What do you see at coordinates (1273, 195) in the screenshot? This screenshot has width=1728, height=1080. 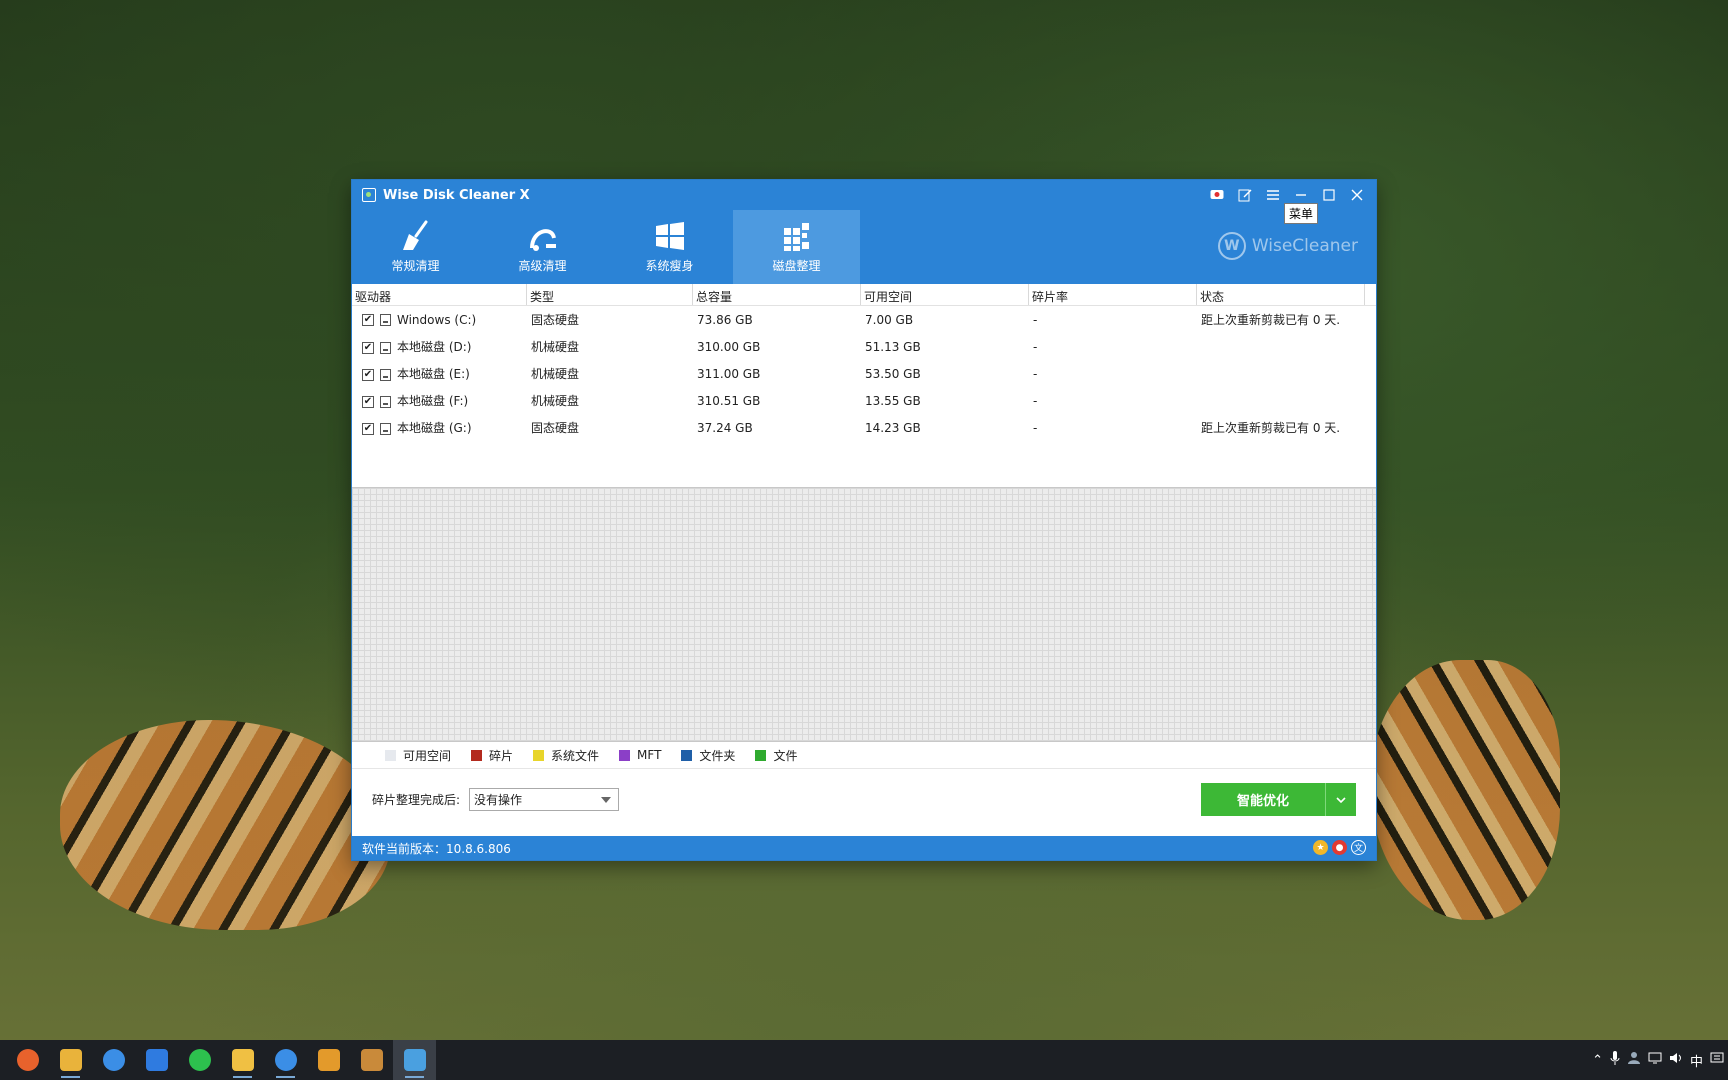 I see `menu-icon` at bounding box center [1273, 195].